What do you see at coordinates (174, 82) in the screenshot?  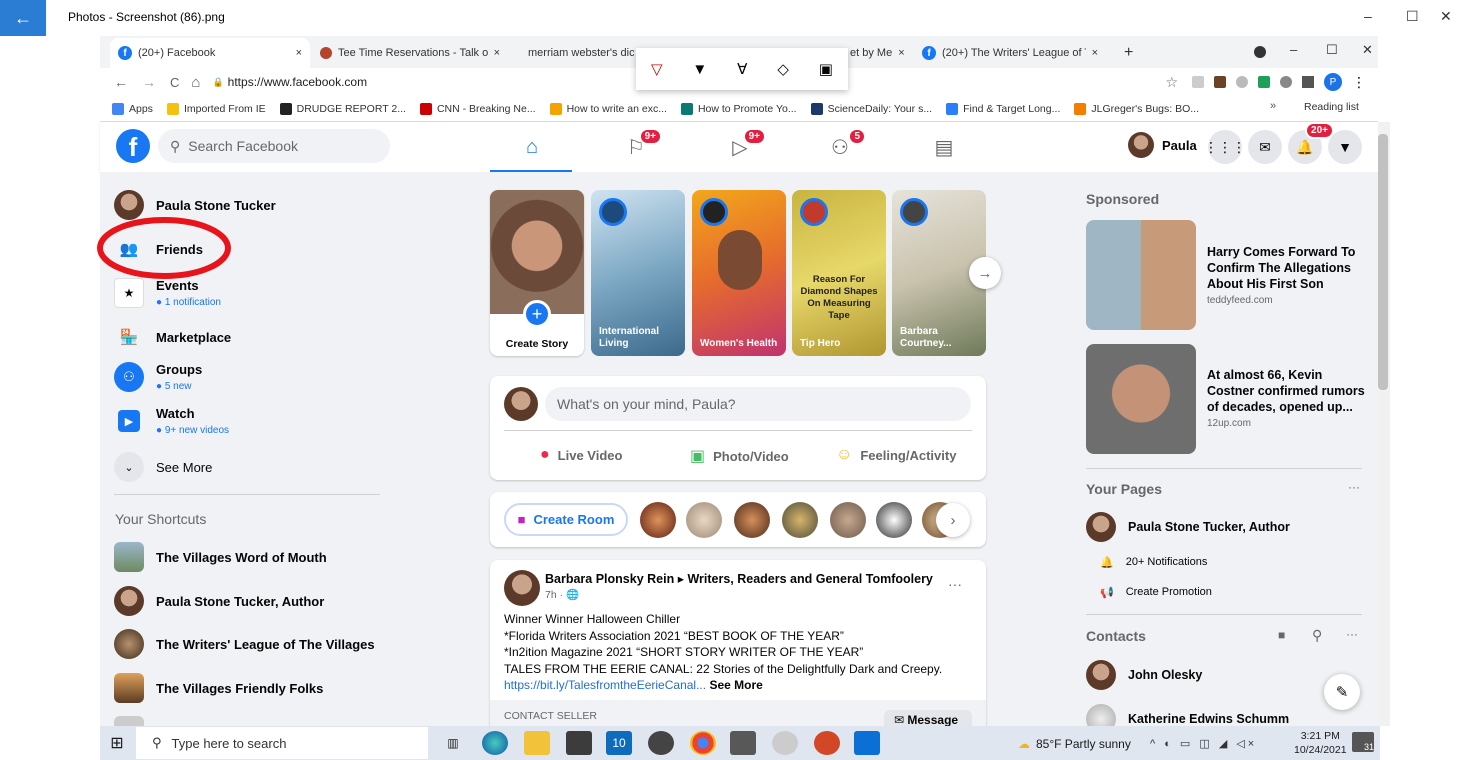 I see `reload-icon: C` at bounding box center [174, 82].